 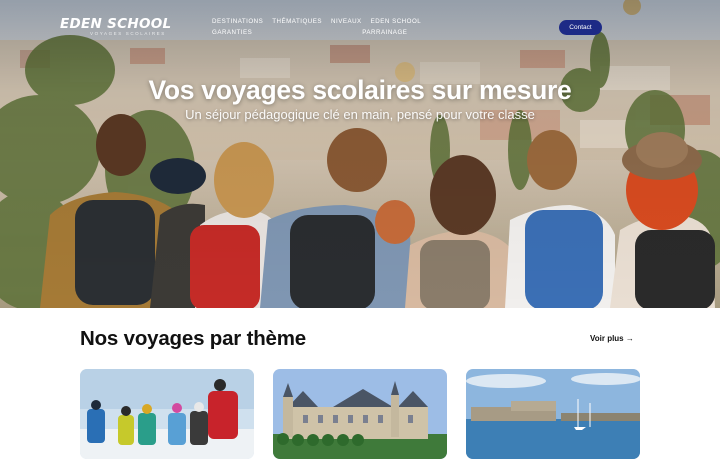 I want to click on nav-destinations: DESTINATIONS, so click(x=237, y=21).